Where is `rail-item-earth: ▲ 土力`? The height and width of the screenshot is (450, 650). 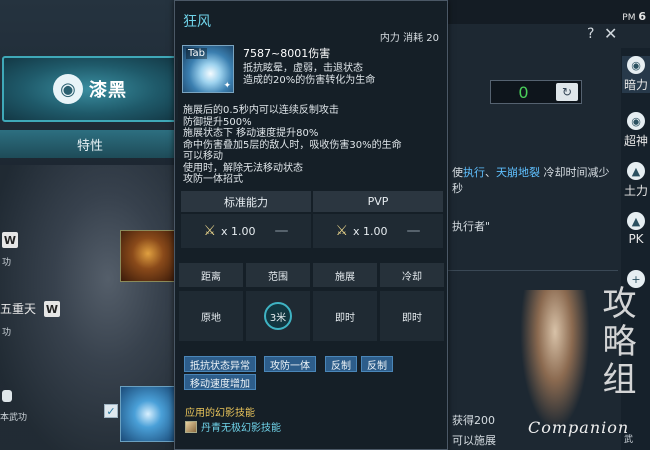 rail-item-earth: ▲ 土力 is located at coordinates (636, 180).